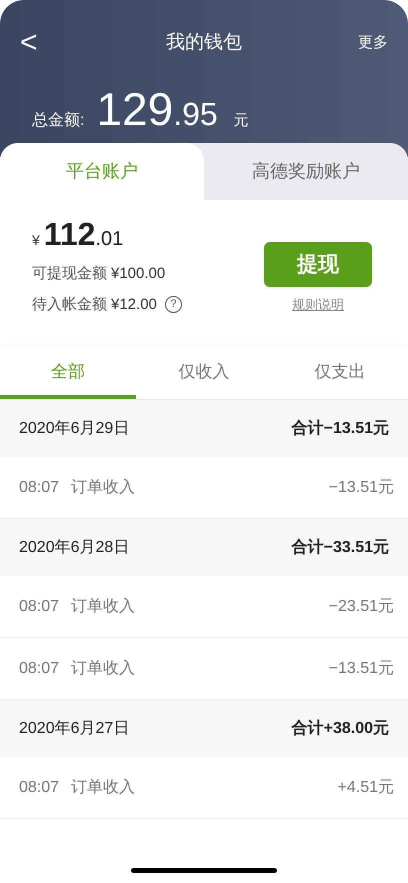 Image resolution: width=408 pixels, height=883 pixels. I want to click on day-total: 合计+38.00元, so click(340, 728).